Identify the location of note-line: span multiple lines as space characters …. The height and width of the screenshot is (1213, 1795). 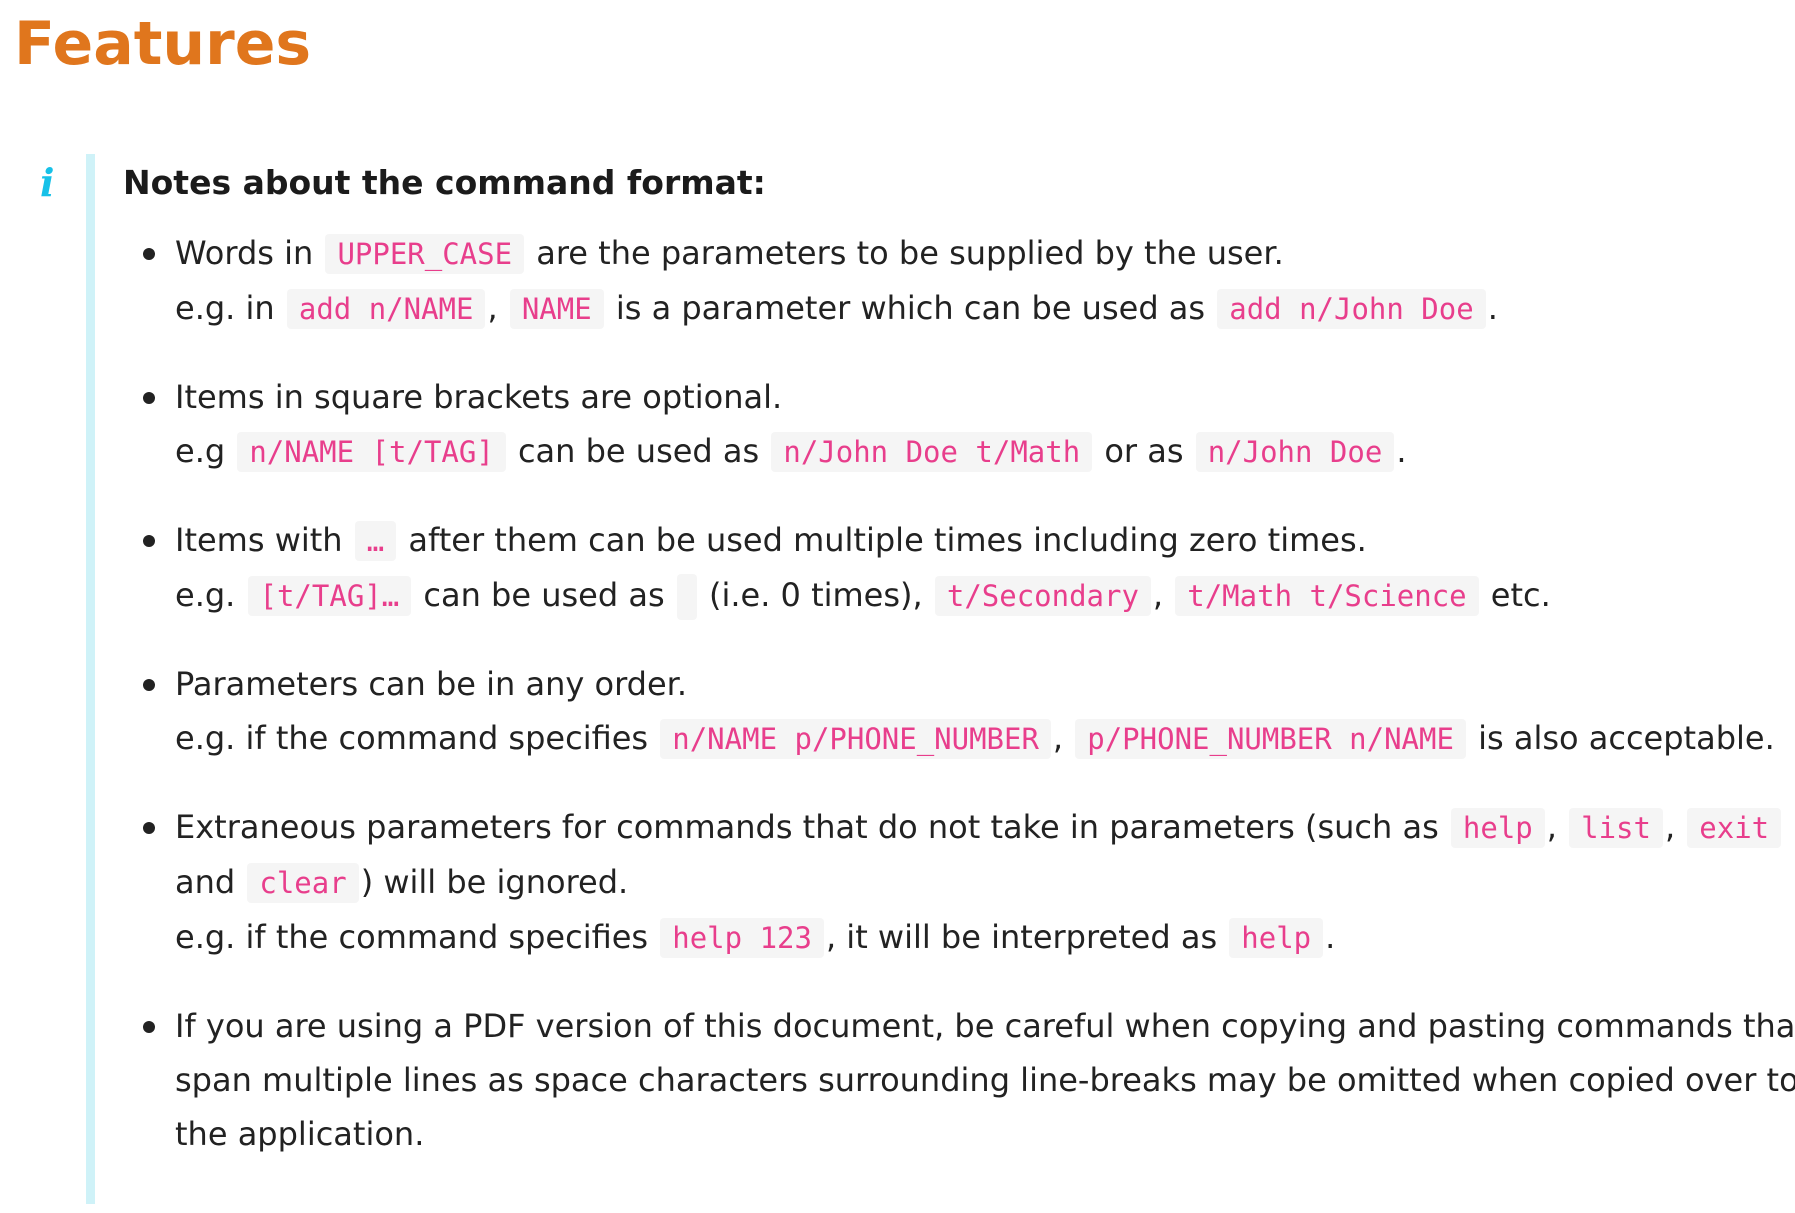
(985, 1080).